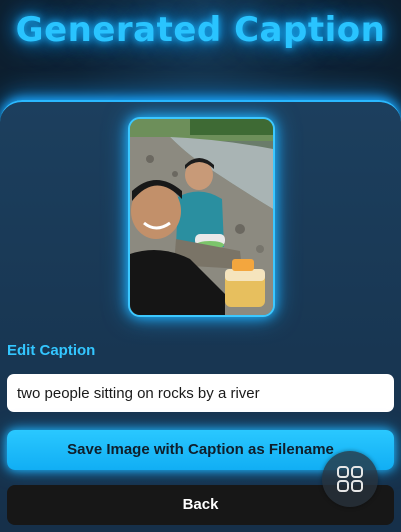 This screenshot has width=401, height=532. I want to click on page-title: Generated Caption, so click(200, 30).